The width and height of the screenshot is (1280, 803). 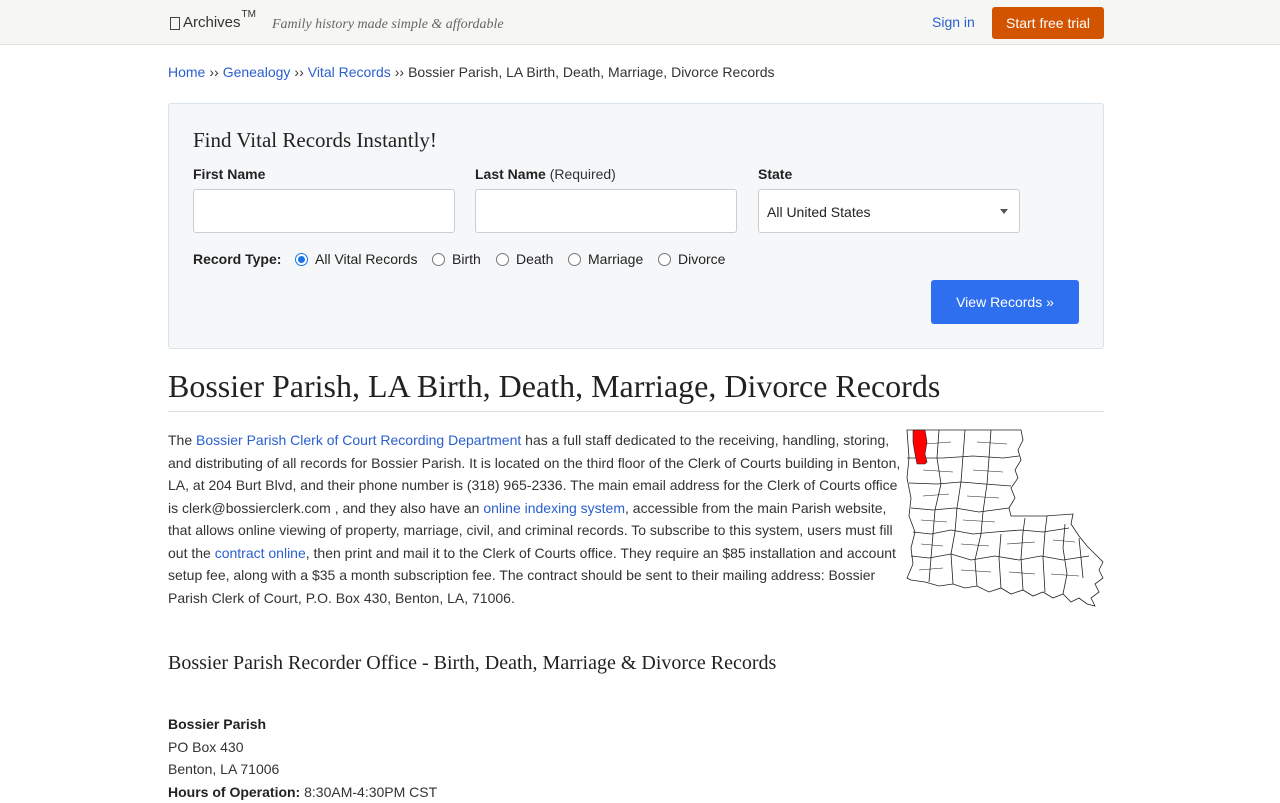 What do you see at coordinates (554, 508) in the screenshot?
I see `online-indexing-link: online indexing system` at bounding box center [554, 508].